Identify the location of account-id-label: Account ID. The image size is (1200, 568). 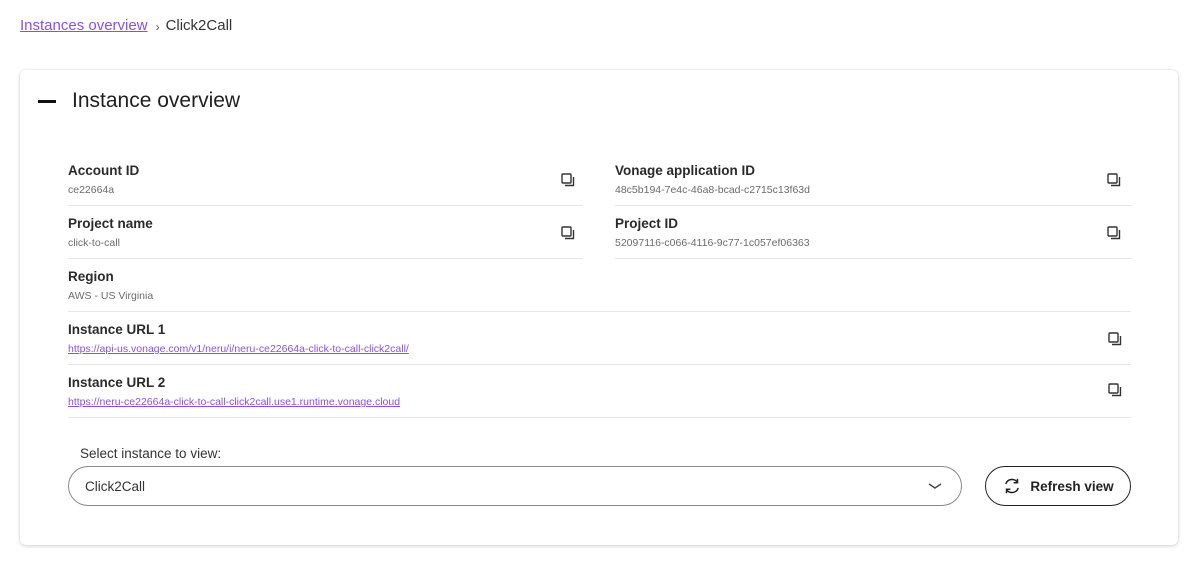
(104, 170).